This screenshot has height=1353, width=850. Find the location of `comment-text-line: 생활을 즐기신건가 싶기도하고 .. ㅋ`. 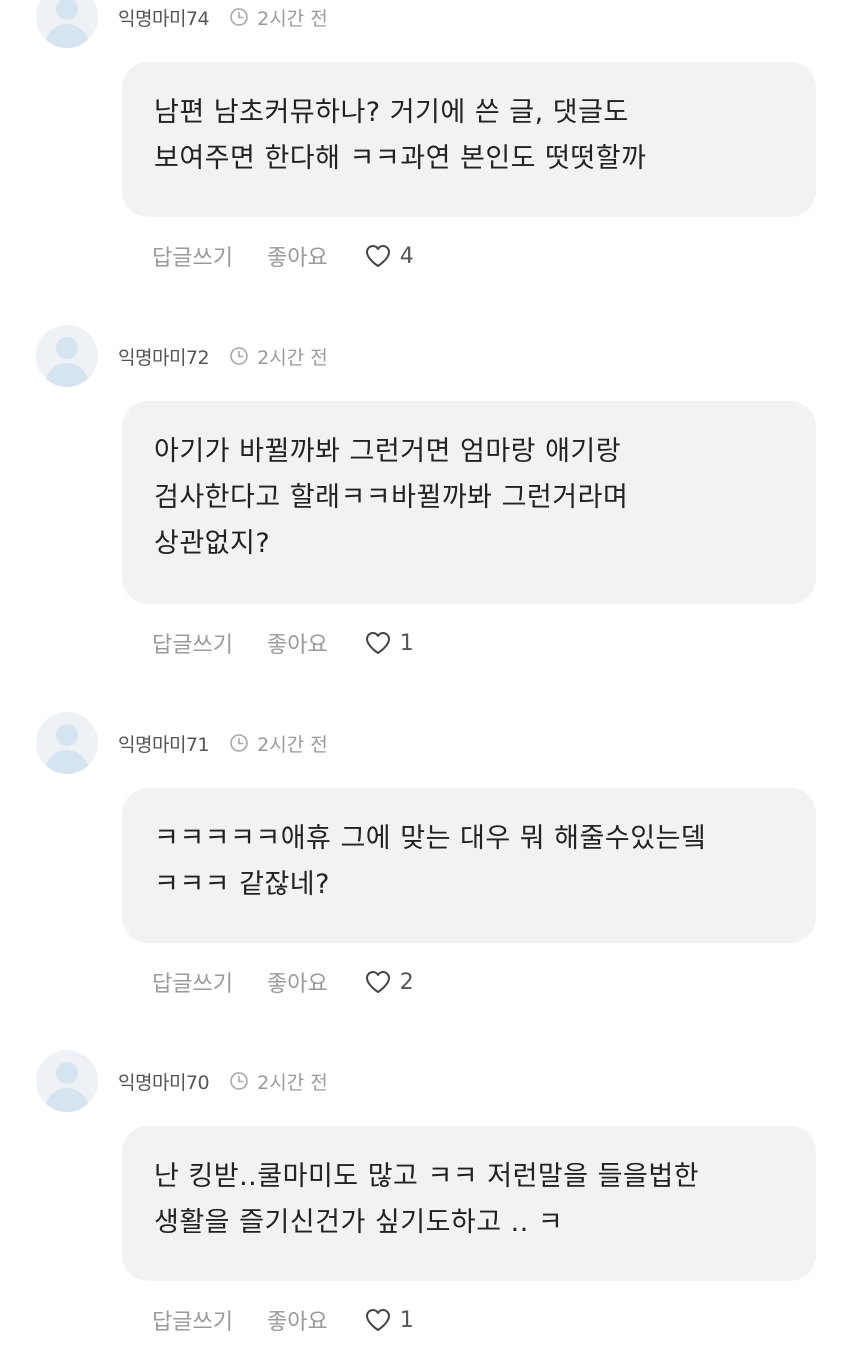

comment-text-line: 생활을 즐기신건가 싶기도하고 .. ㅋ is located at coordinates (359, 1222).